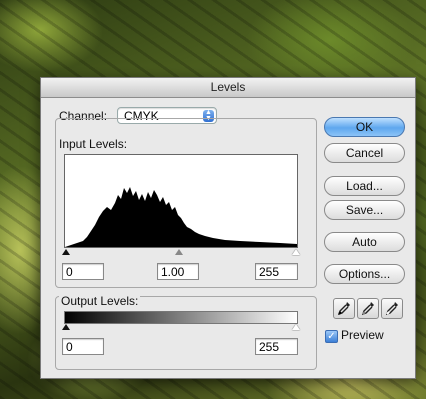  I want to click on ok-button: OK, so click(364, 127).